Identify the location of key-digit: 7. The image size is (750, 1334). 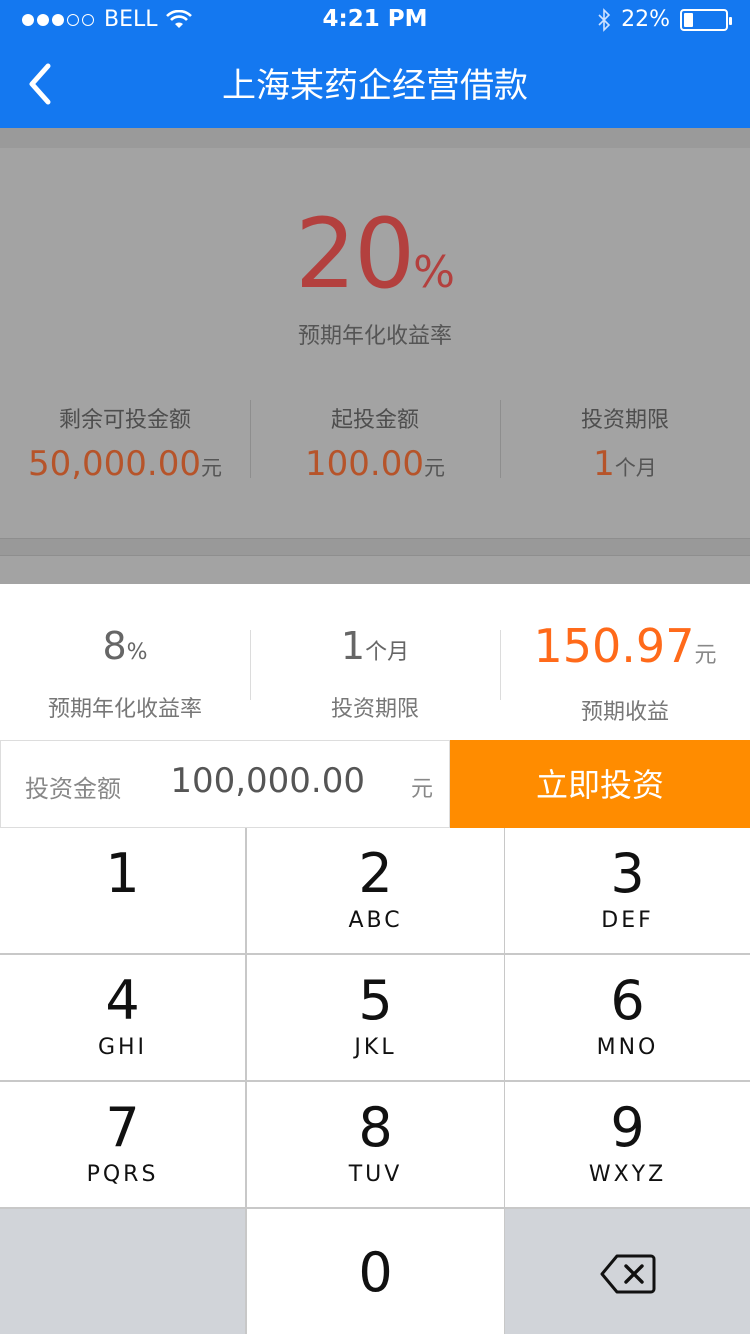
(122, 1127).